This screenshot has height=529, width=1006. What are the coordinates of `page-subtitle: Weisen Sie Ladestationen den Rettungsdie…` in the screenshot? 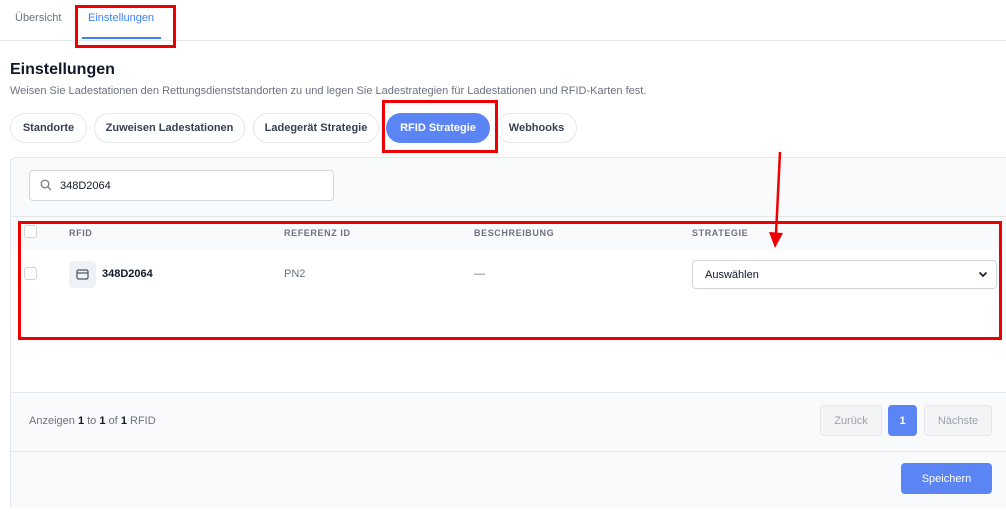 It's located at (328, 91).